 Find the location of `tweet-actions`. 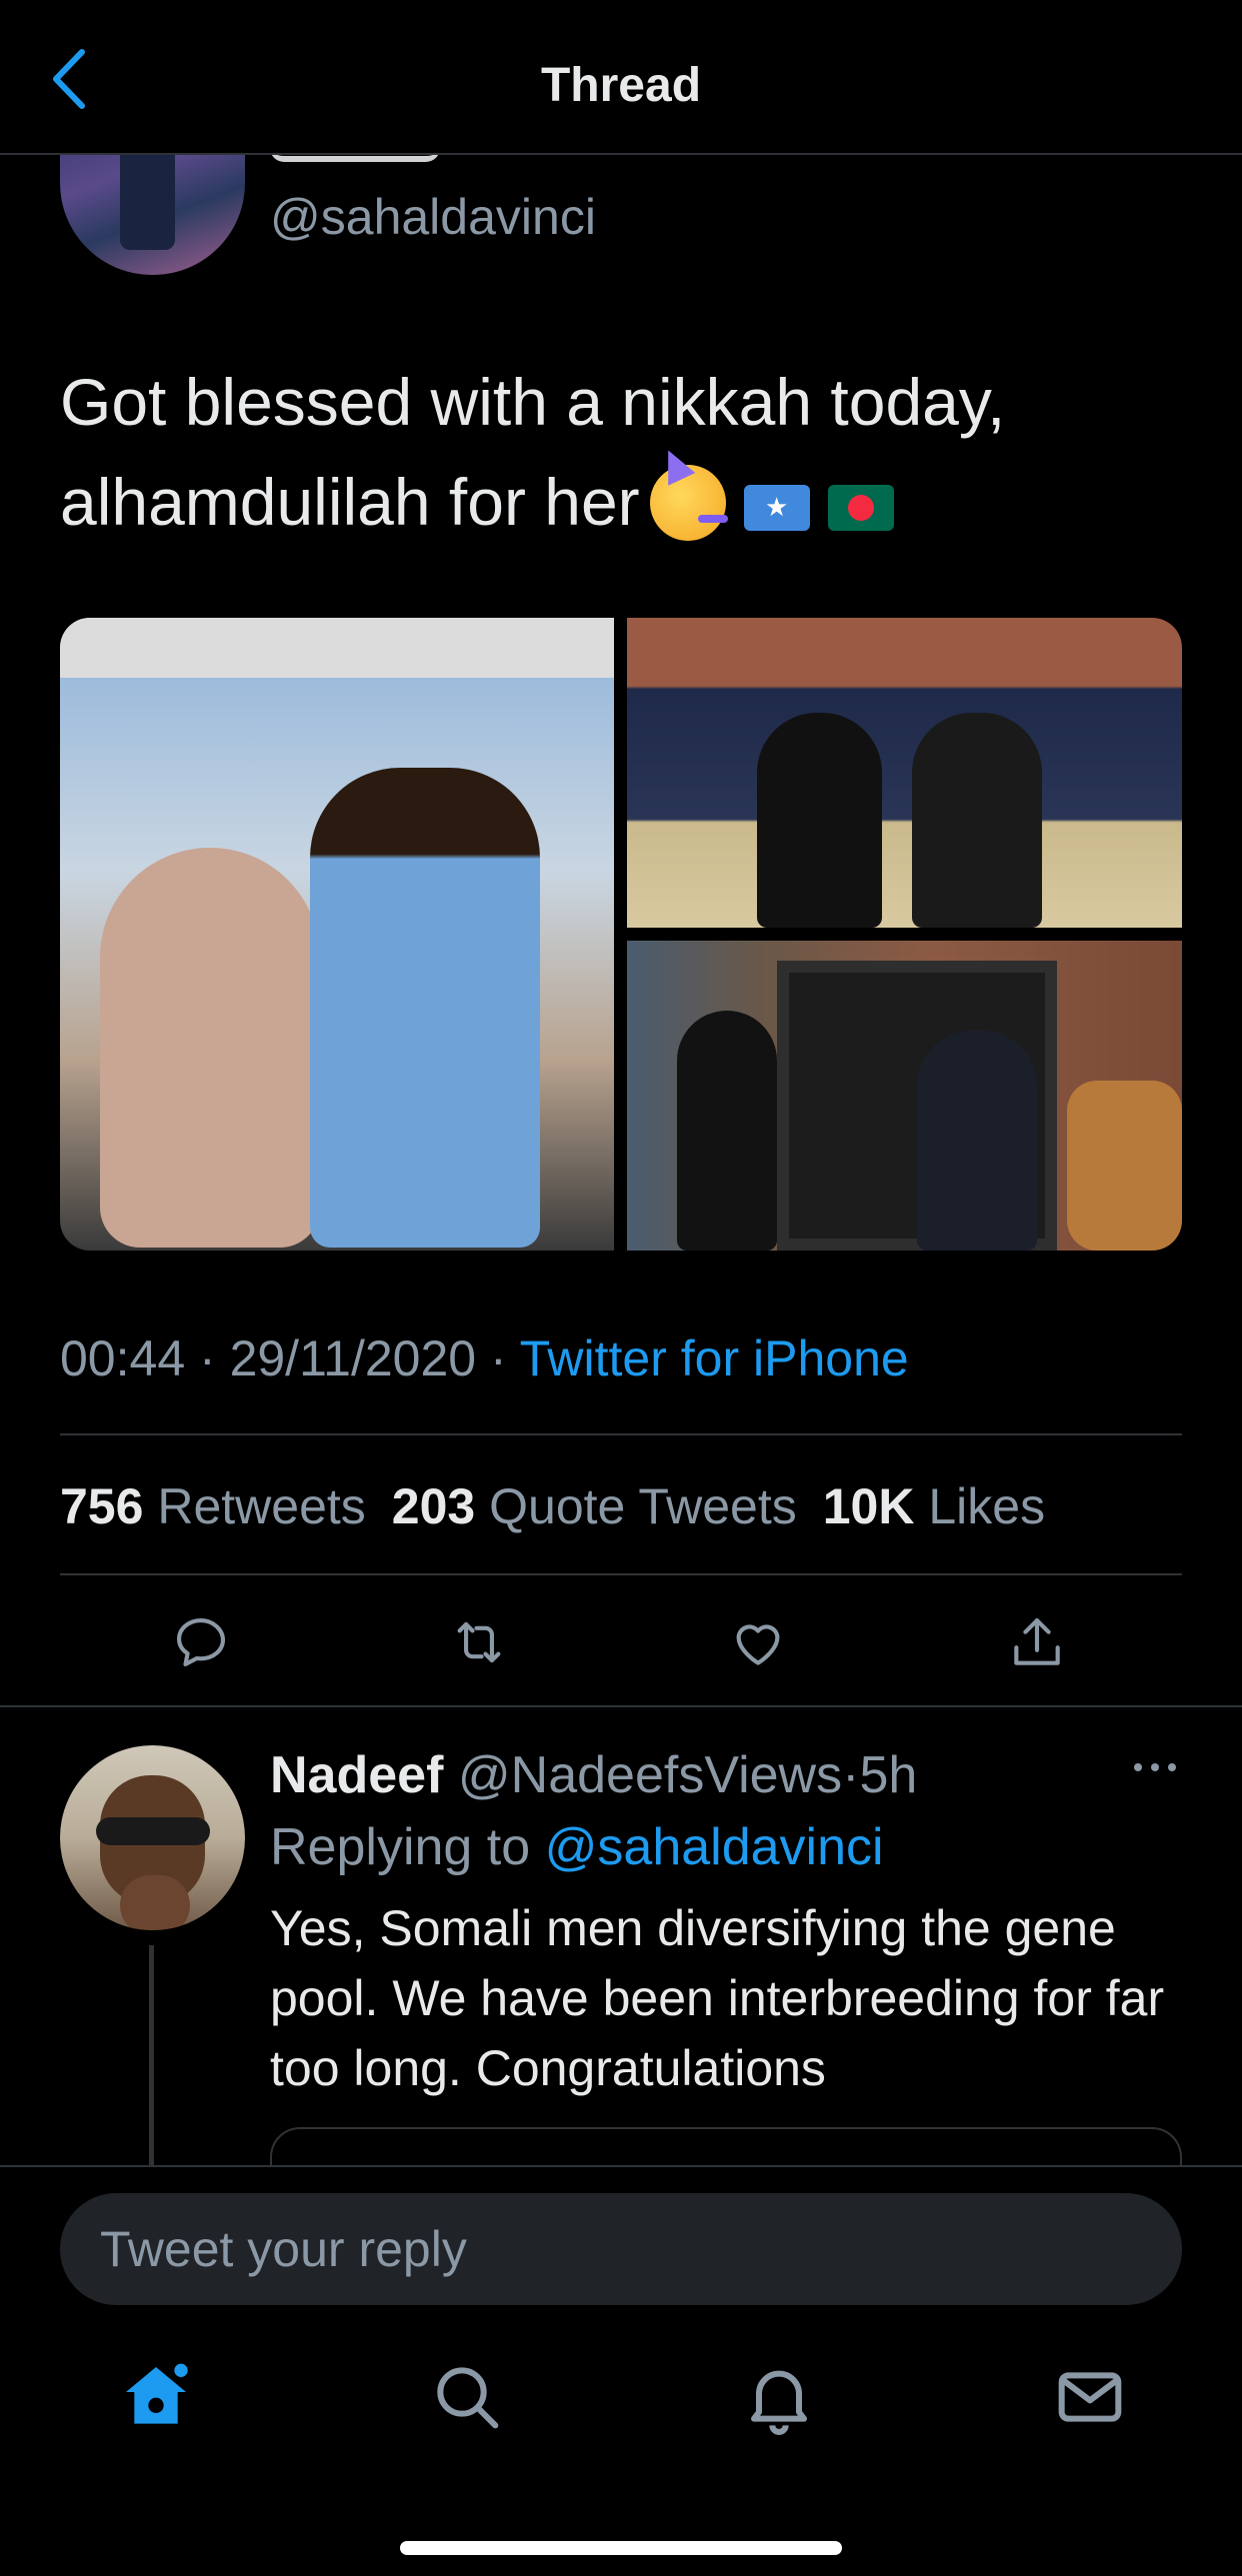

tweet-actions is located at coordinates (621, 1646).